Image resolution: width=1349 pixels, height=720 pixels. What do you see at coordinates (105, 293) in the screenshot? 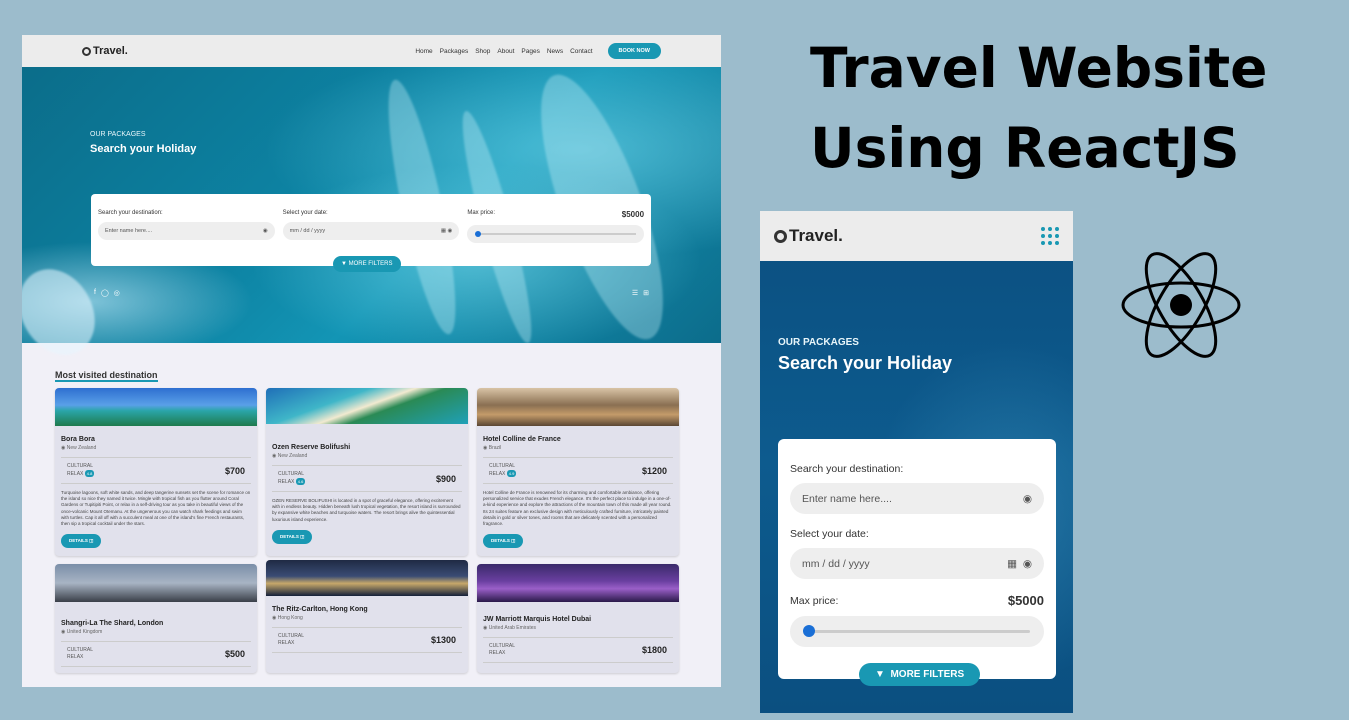
I see `instagram-icon: ◯` at bounding box center [105, 293].